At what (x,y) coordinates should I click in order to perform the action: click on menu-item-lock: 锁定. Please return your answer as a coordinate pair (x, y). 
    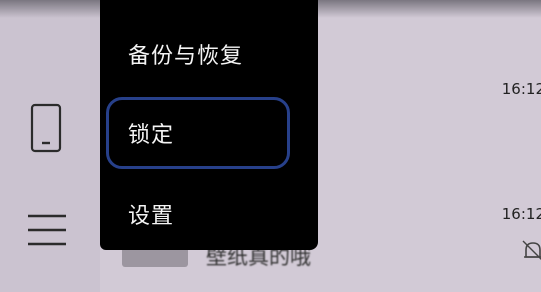
    Looking at the image, I should click on (198, 133).